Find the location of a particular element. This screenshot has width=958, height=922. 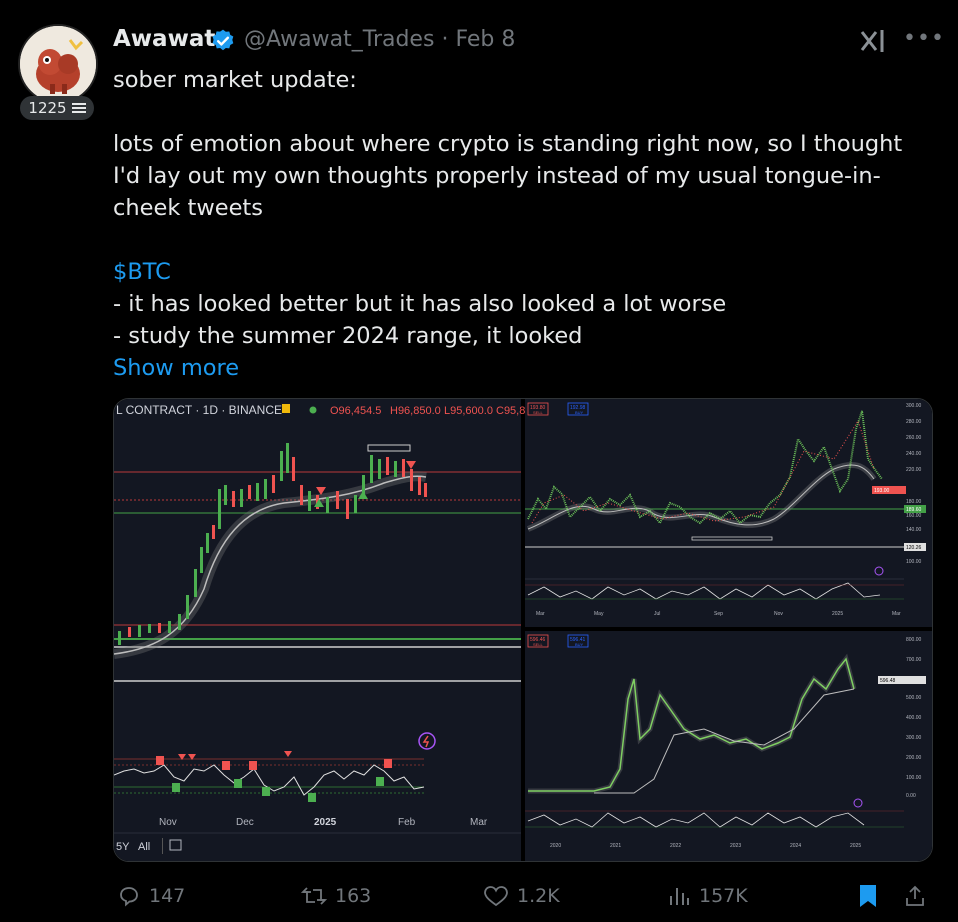

svg-text: 2024 is located at coordinates (795, 846).